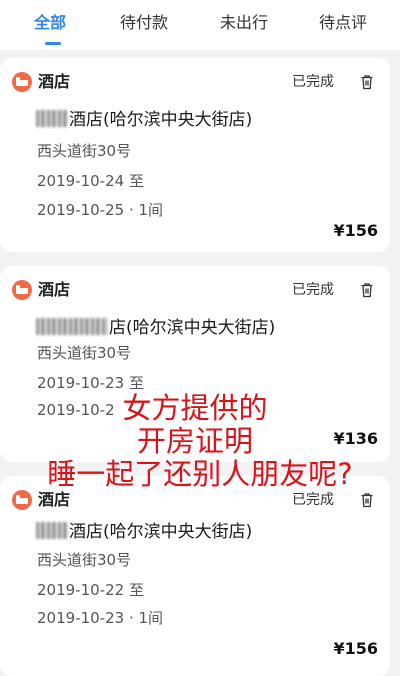 The width and height of the screenshot is (400, 676). Describe the element at coordinates (144, 23) in the screenshot. I see `tab-pending-payment: 待付款` at that location.